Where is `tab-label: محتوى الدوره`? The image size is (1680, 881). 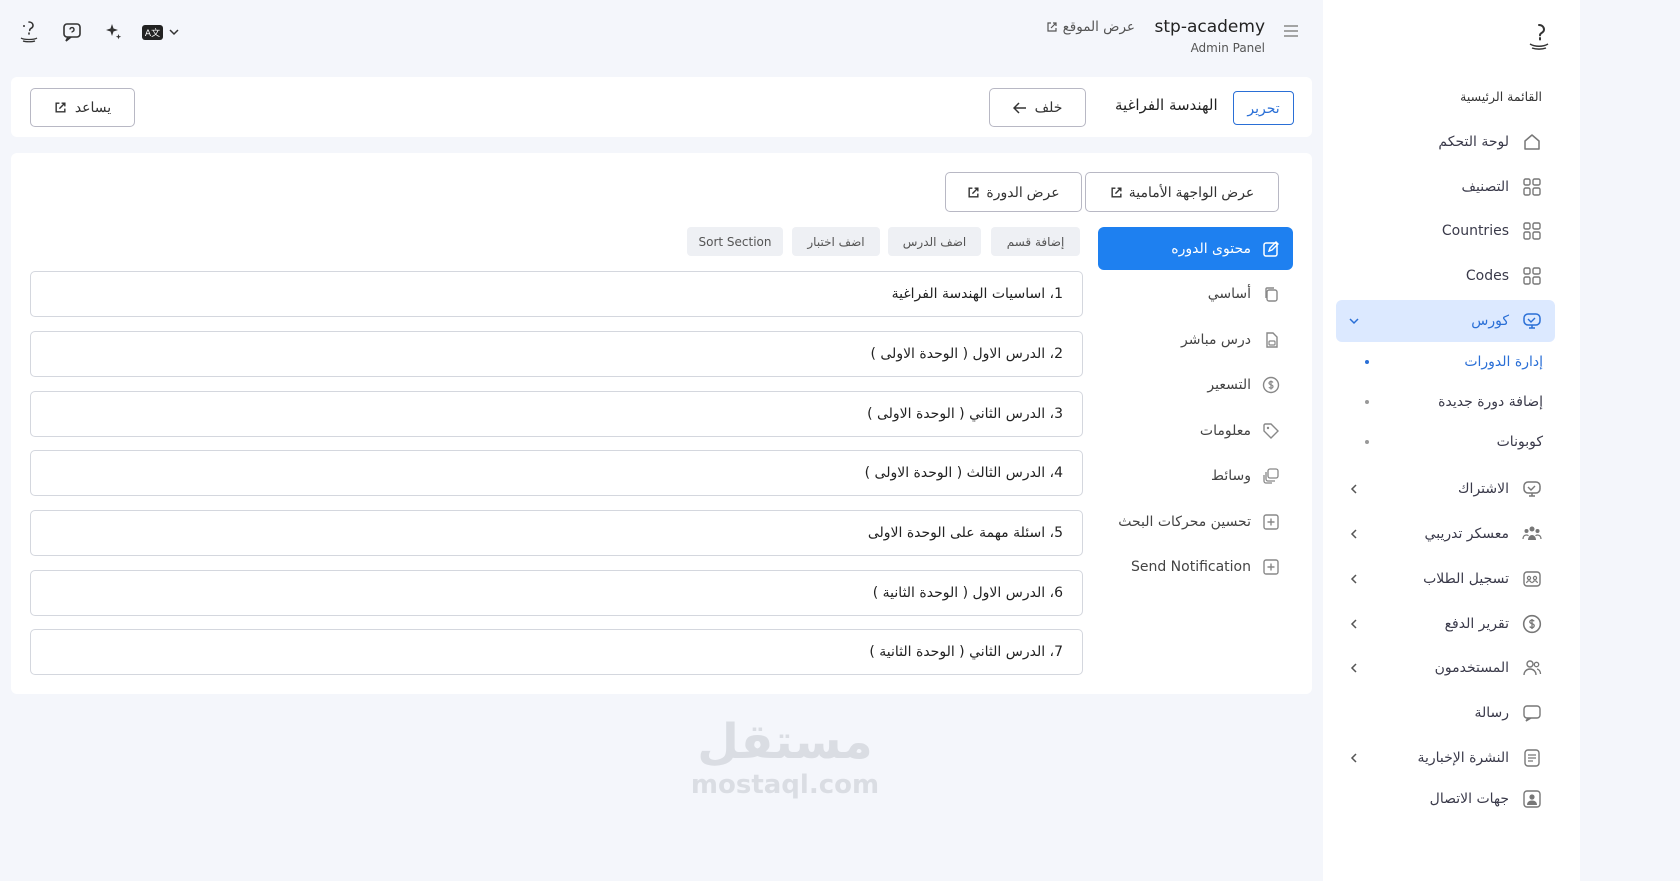 tab-label: محتوى الدوره is located at coordinates (1211, 248).